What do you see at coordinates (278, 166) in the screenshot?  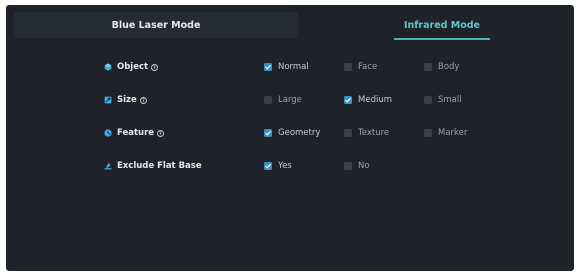 I see `exclude-flat-base-yes-checkbox: Yes` at bounding box center [278, 166].